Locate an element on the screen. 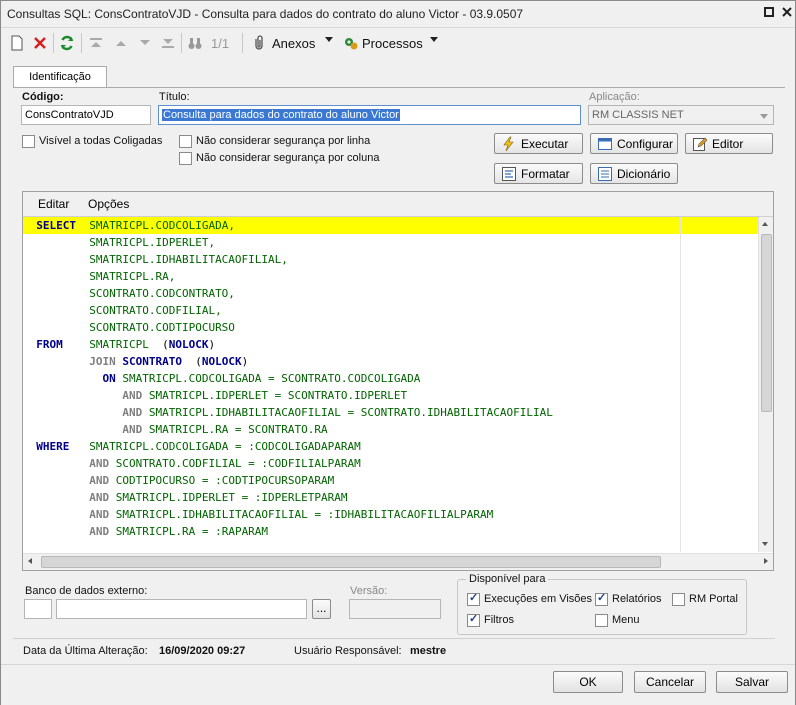 The width and height of the screenshot is (796, 705). banco-nome-field is located at coordinates (181, 609).